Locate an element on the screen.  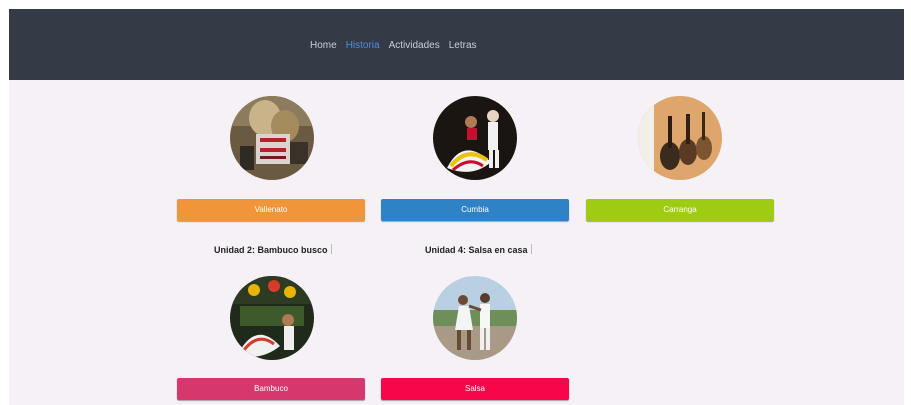
carranga-photo is located at coordinates (680, 138).